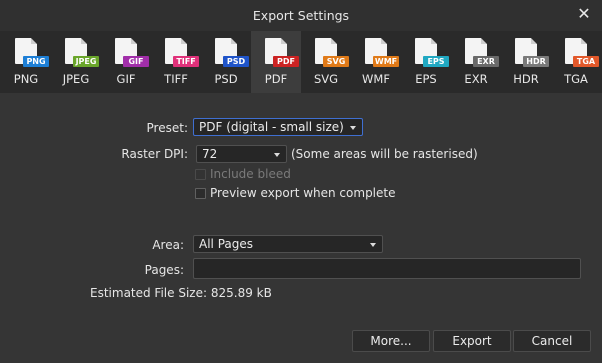  What do you see at coordinates (282, 52) in the screenshot?
I see `pdf-file-icon: PDF` at bounding box center [282, 52].